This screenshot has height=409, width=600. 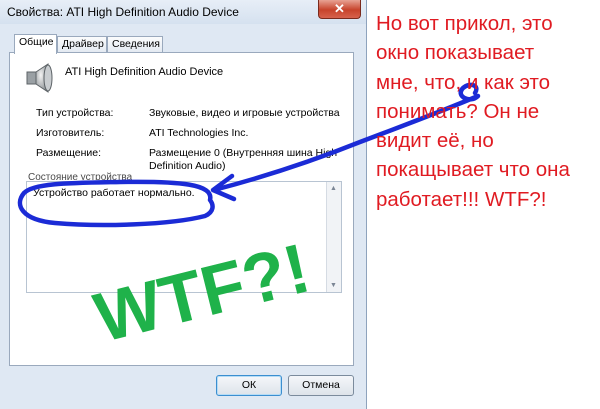 What do you see at coordinates (321, 385) in the screenshot?
I see `cancel-button: Отмена` at bounding box center [321, 385].